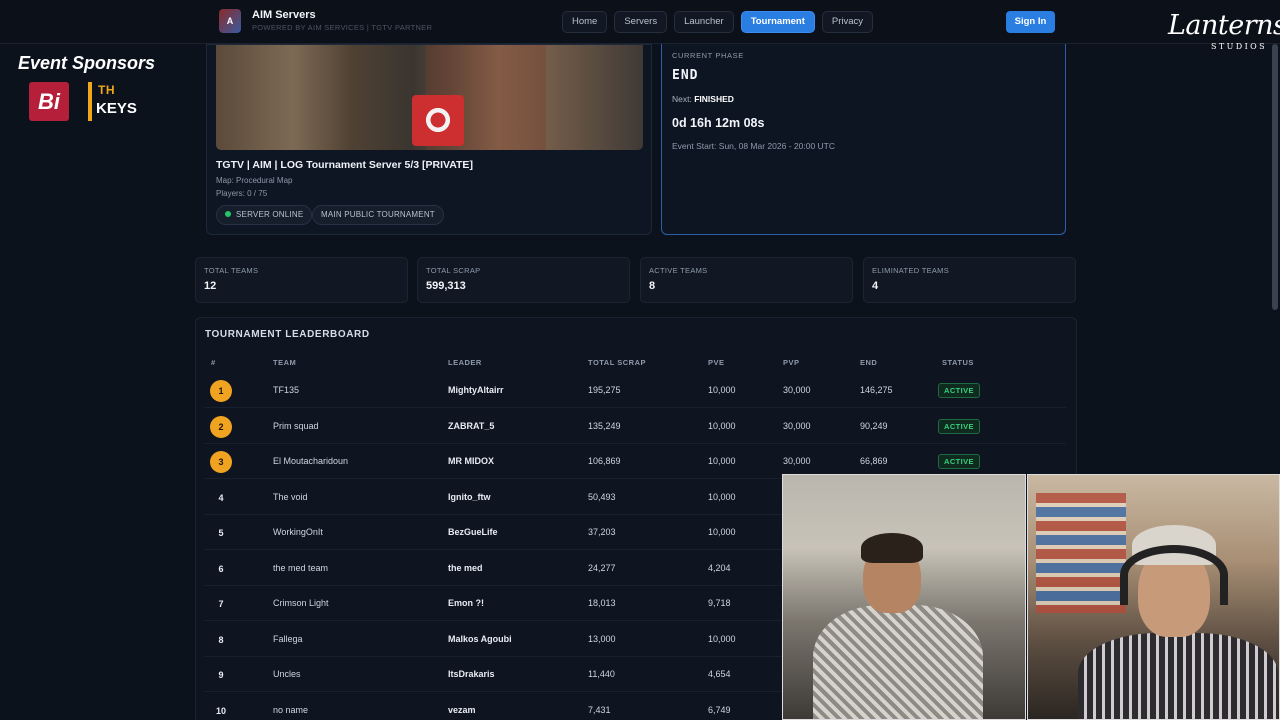 This screenshot has height=720, width=1280. What do you see at coordinates (221, 533) in the screenshot?
I see `rank-badge: 5` at bounding box center [221, 533].